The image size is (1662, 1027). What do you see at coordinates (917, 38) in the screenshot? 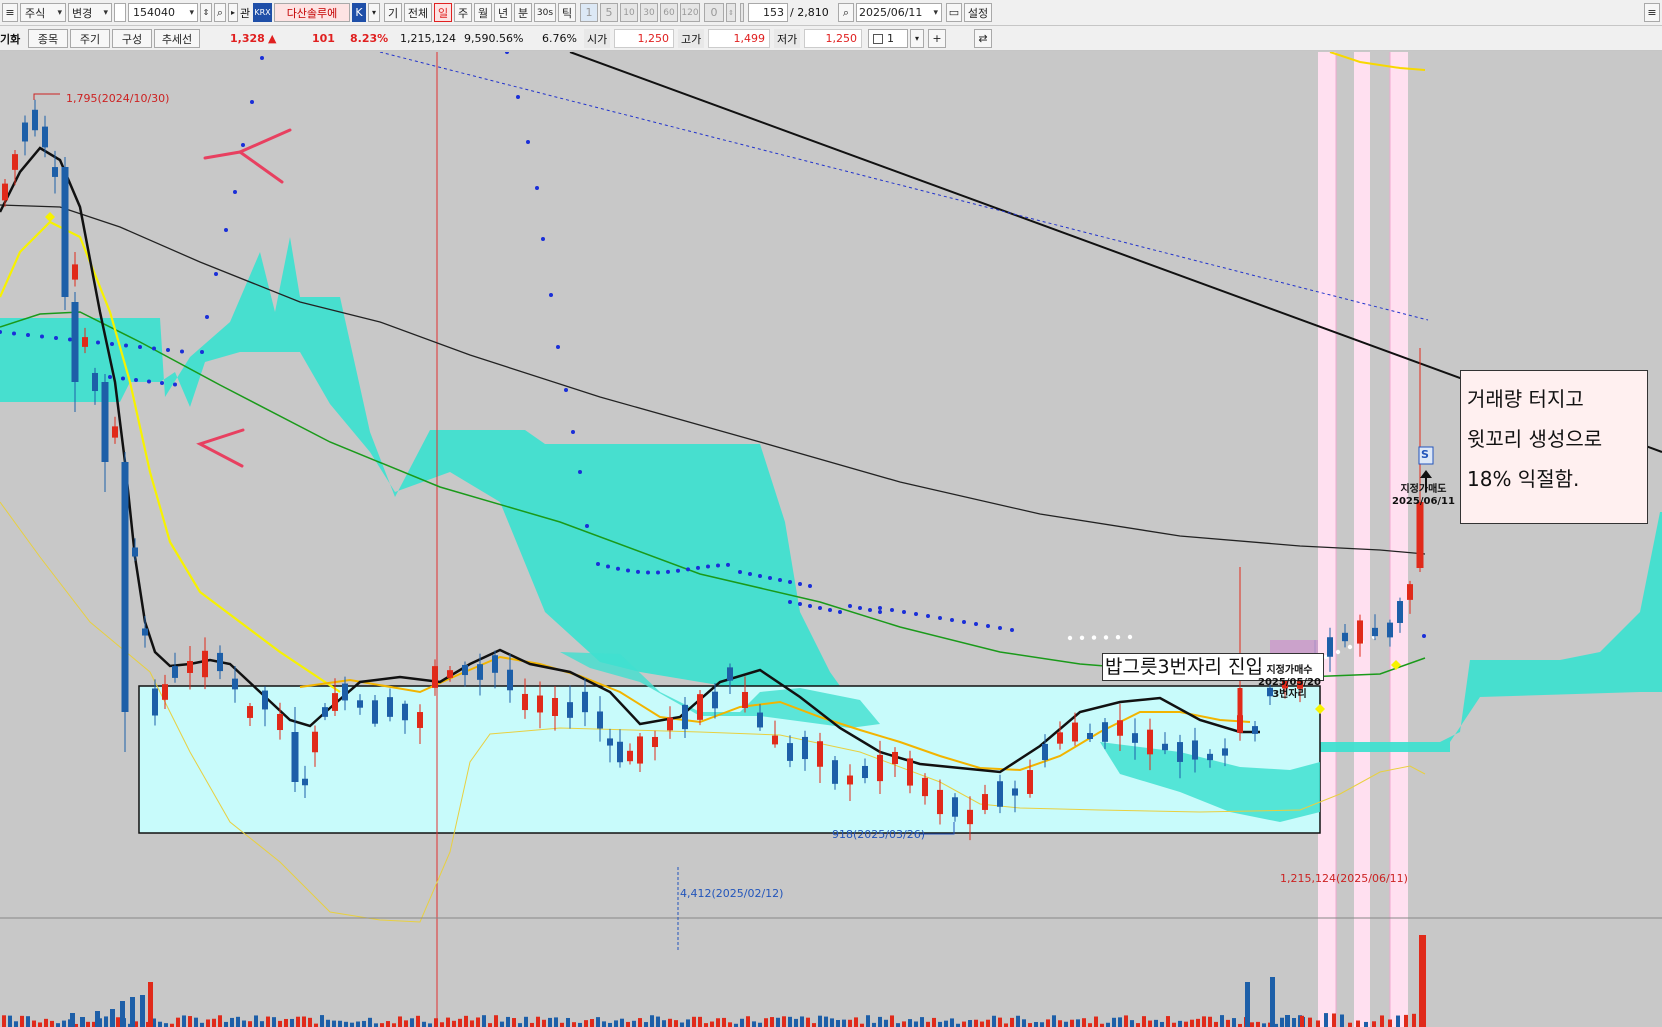
I see `count-dropdown-icon: ▾` at bounding box center [917, 38].